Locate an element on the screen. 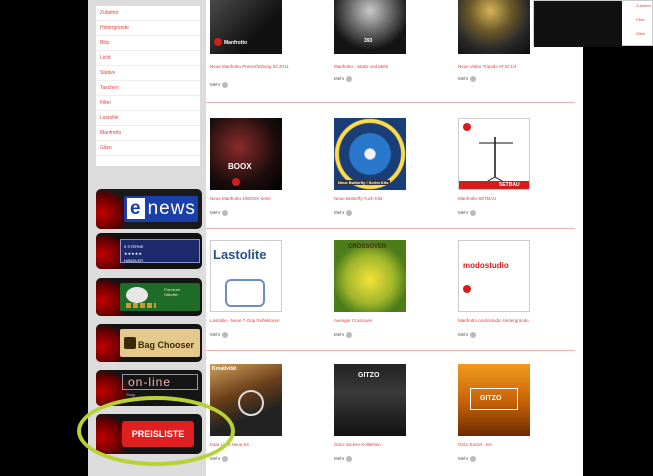  product-thumbnail: Manfrotto is located at coordinates (246, 27).